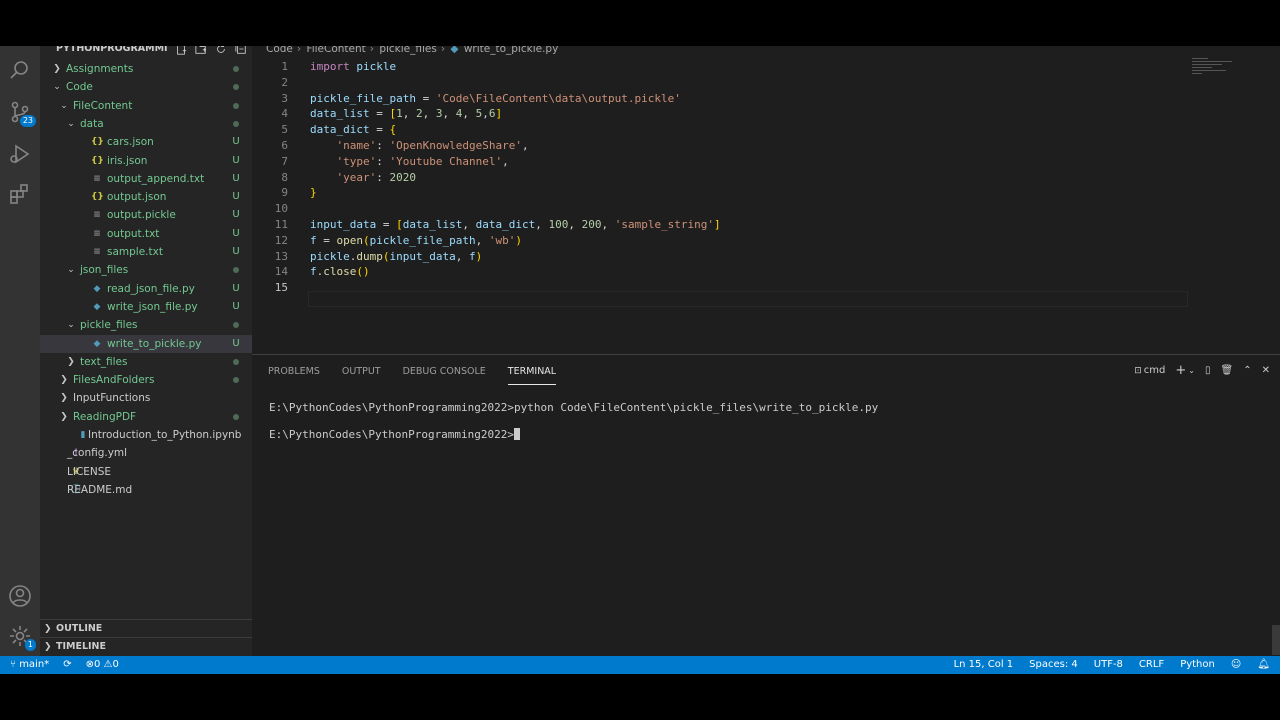  Describe the element at coordinates (236, 197) in the screenshot. I see `git-status-badge: U` at that location.